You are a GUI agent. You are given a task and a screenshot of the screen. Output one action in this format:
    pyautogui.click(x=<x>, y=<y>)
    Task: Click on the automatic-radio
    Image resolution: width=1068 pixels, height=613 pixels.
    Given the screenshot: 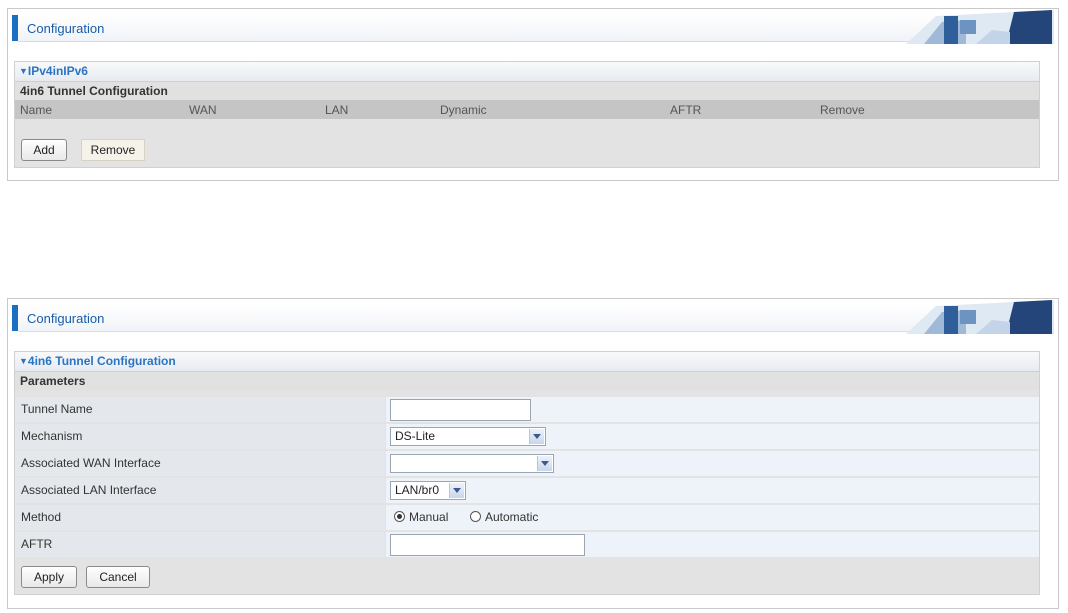 What is the action you would take?
    pyautogui.click(x=475, y=516)
    